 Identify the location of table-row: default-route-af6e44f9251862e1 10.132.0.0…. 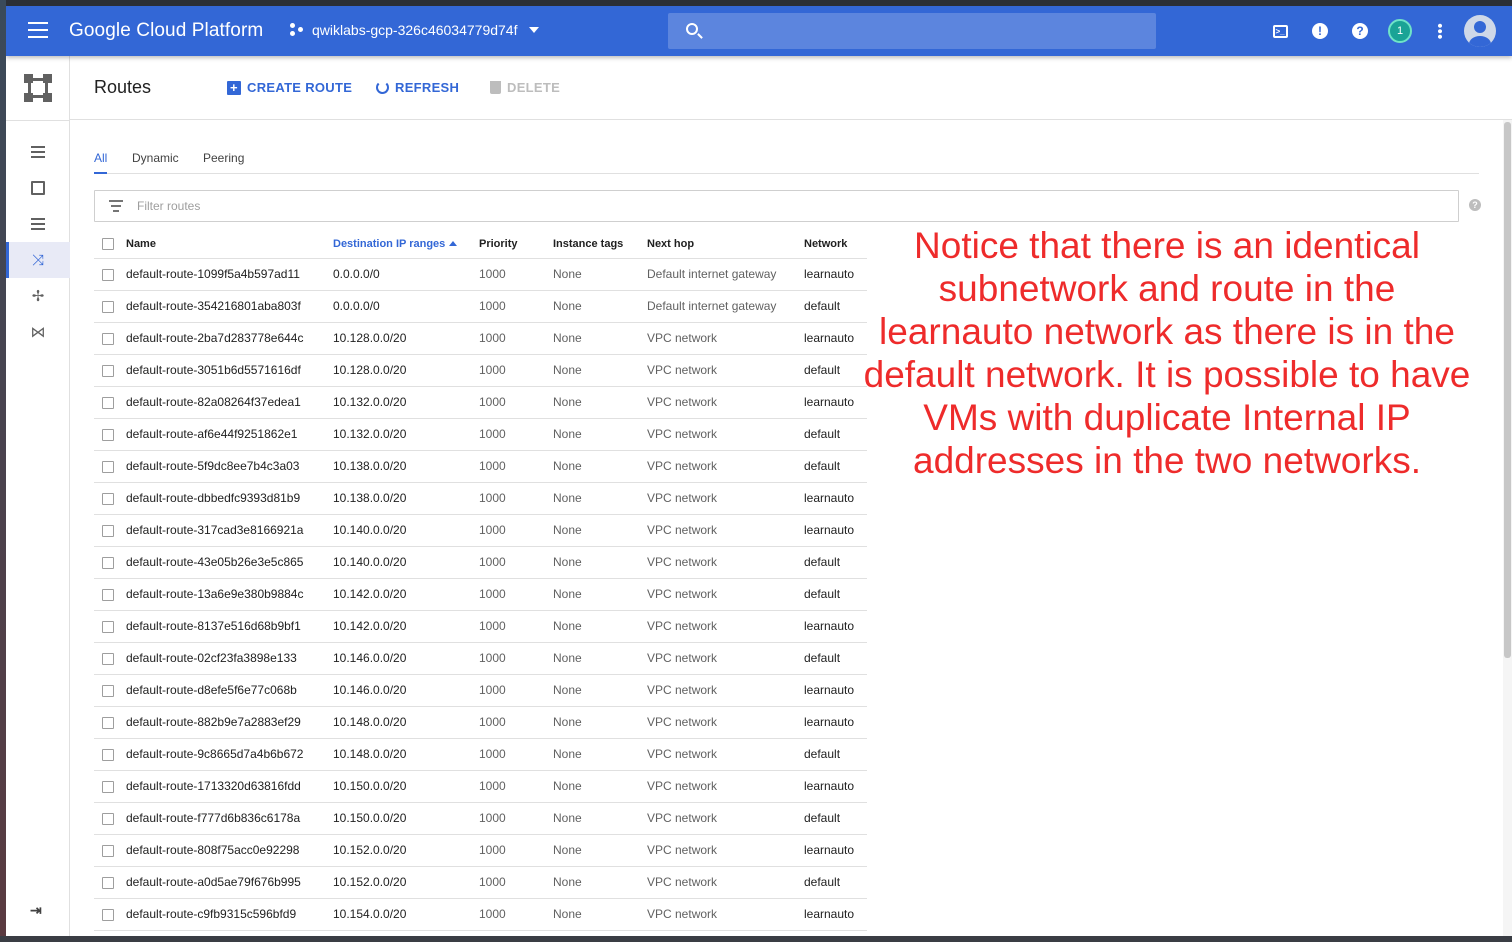
(480, 434).